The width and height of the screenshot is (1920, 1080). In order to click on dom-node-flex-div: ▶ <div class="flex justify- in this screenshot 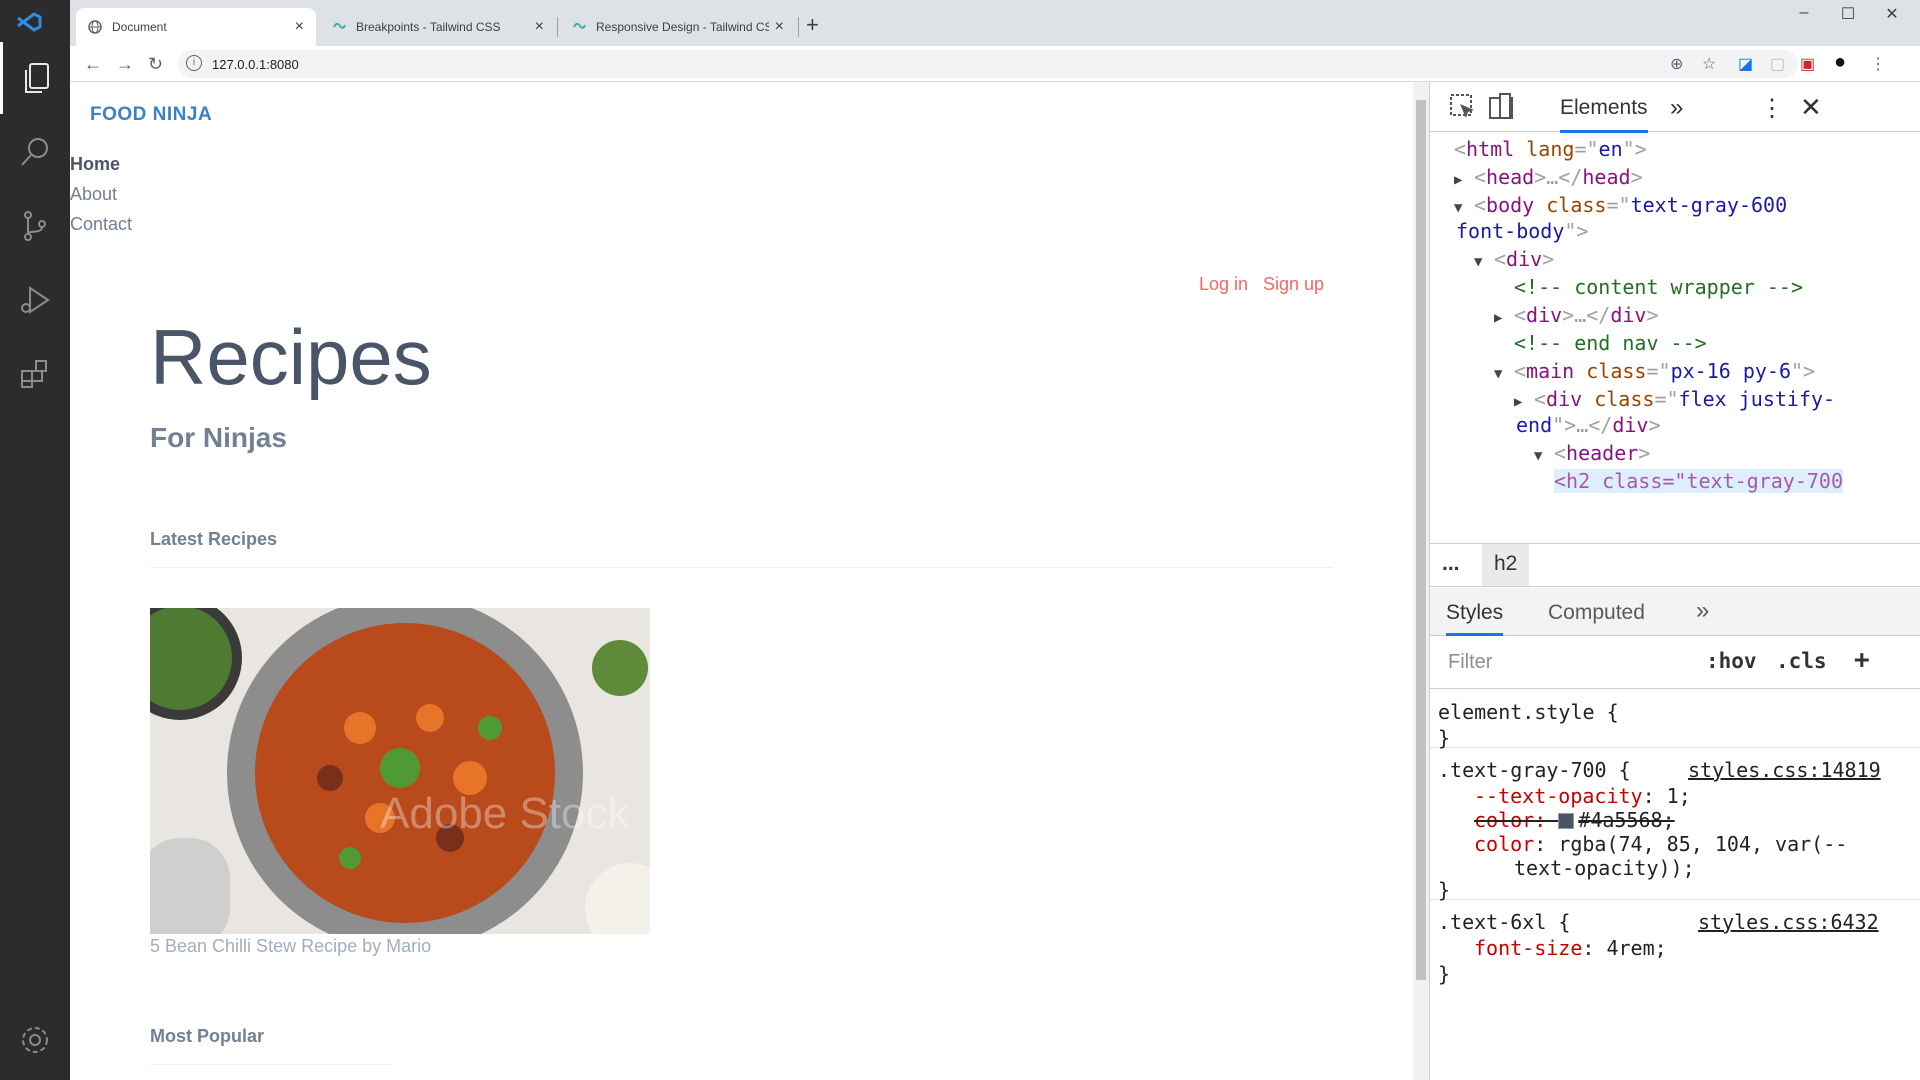, I will do `click(1674, 399)`.